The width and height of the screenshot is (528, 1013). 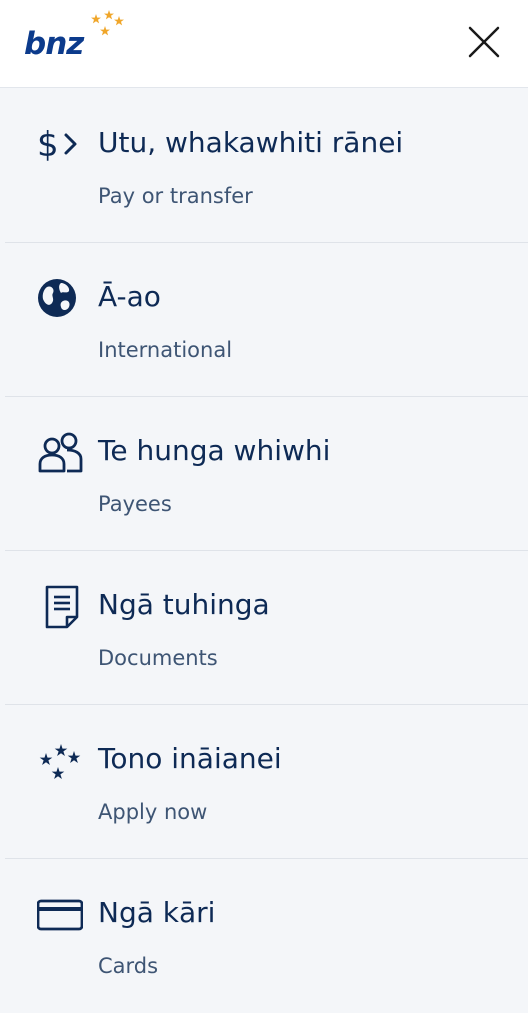 I want to click on stars-icon, so click(x=60, y=761).